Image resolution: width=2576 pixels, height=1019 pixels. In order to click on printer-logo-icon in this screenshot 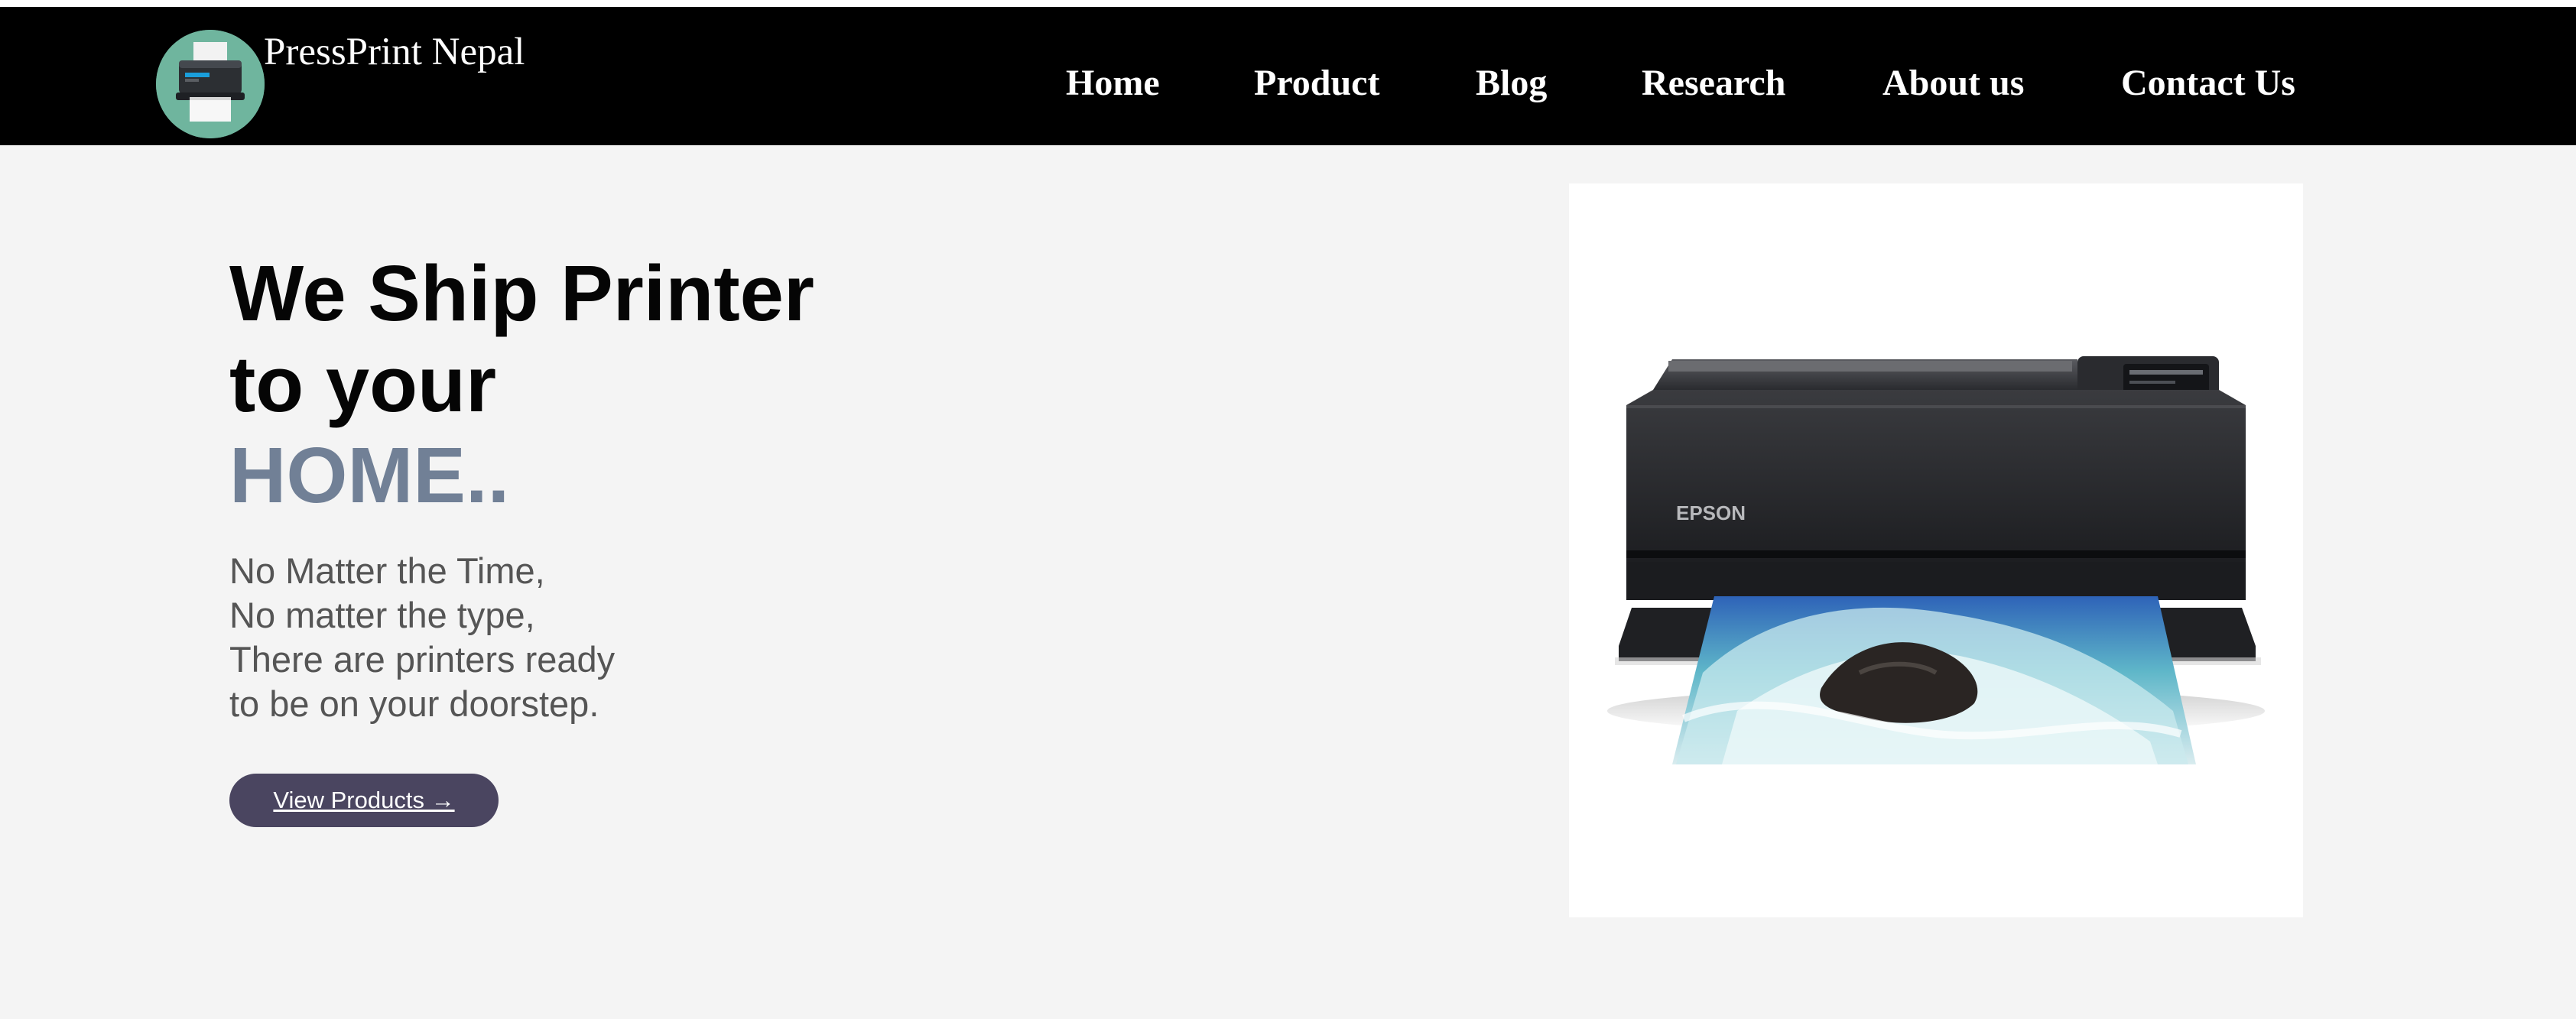, I will do `click(211, 84)`.